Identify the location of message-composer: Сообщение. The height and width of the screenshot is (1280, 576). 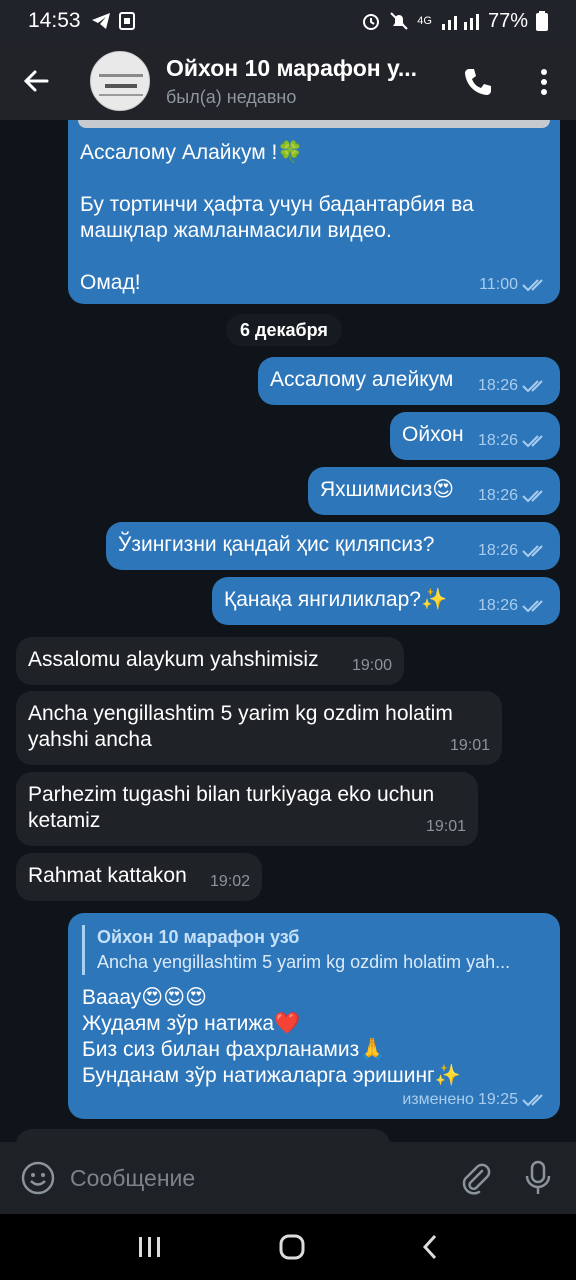
(288, 1178).